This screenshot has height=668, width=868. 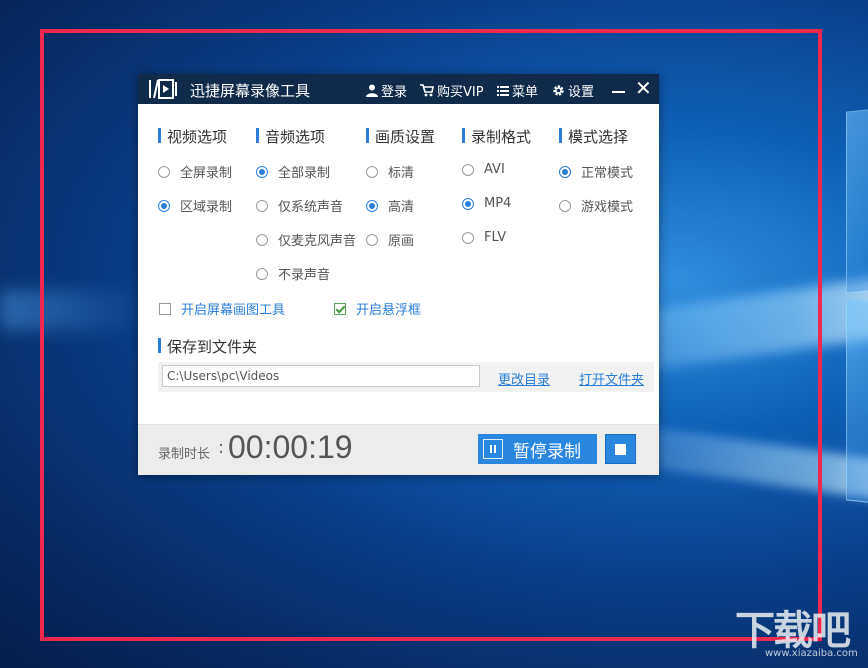 I want to click on buy-vip-button: 购买VIP, so click(x=452, y=90).